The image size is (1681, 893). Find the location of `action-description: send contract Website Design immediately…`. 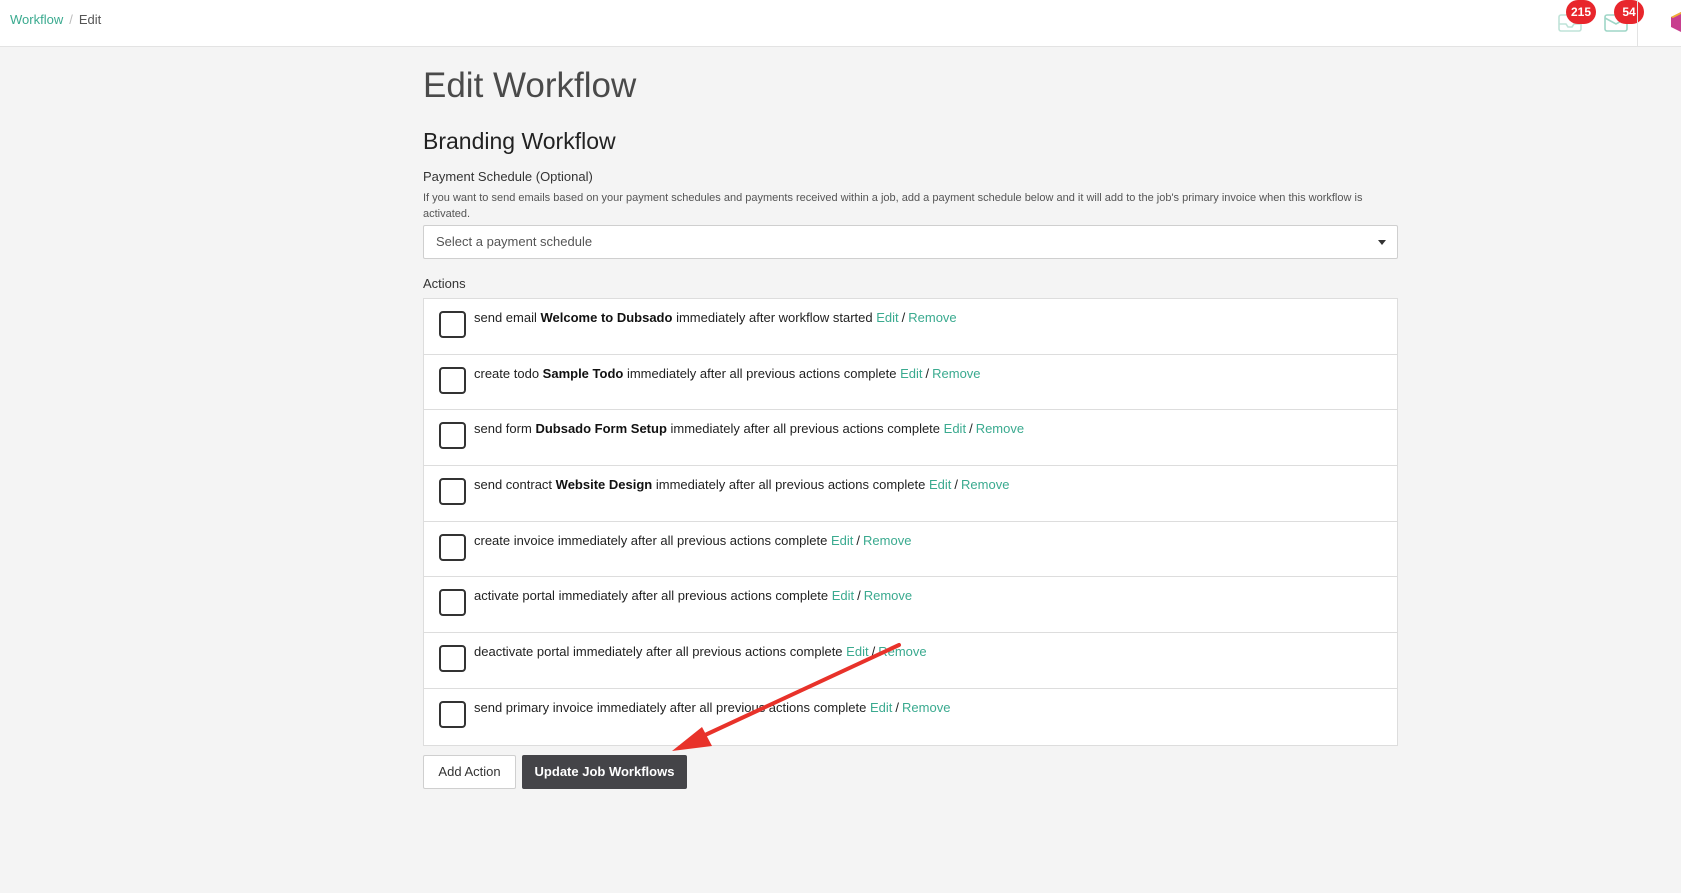

action-description: send contract Website Design immediately… is located at coordinates (741, 484).